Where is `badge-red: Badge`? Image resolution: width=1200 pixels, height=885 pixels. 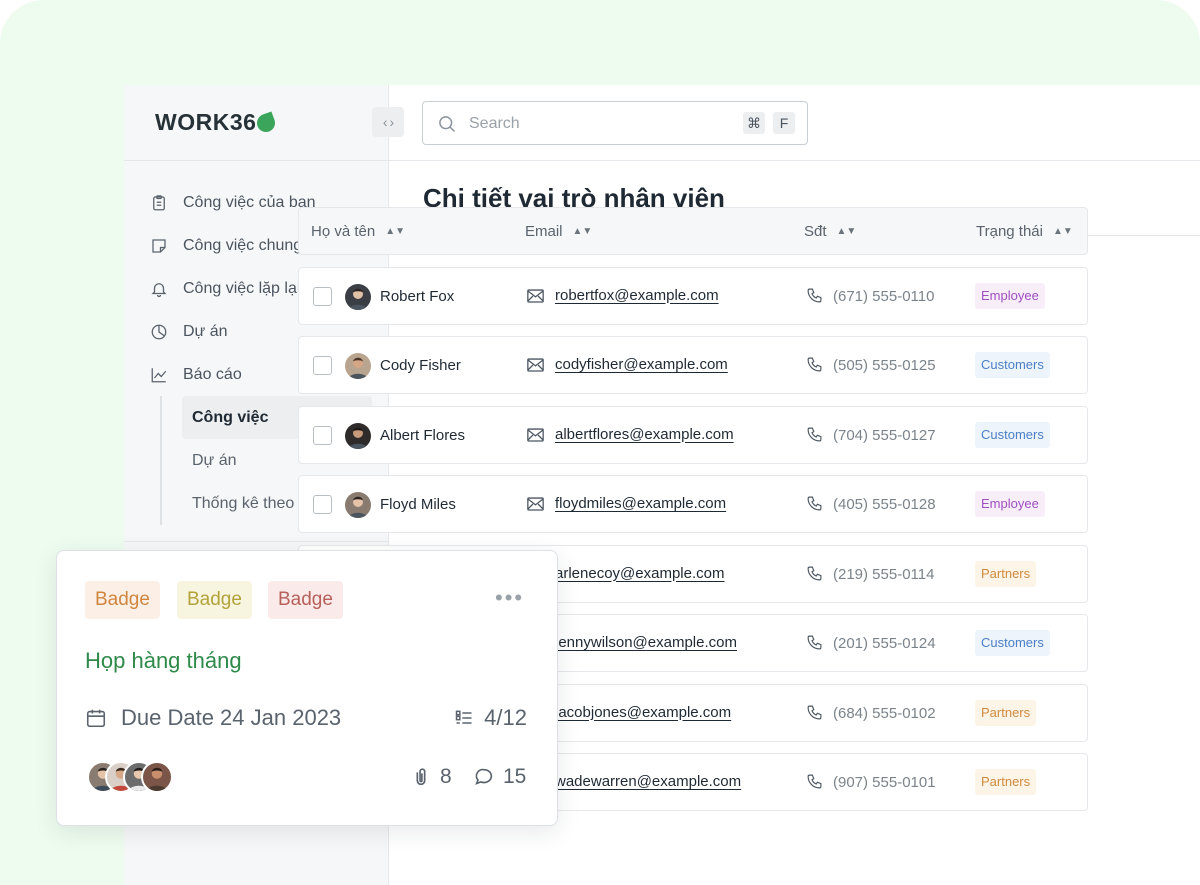 badge-red: Badge is located at coordinates (305, 600).